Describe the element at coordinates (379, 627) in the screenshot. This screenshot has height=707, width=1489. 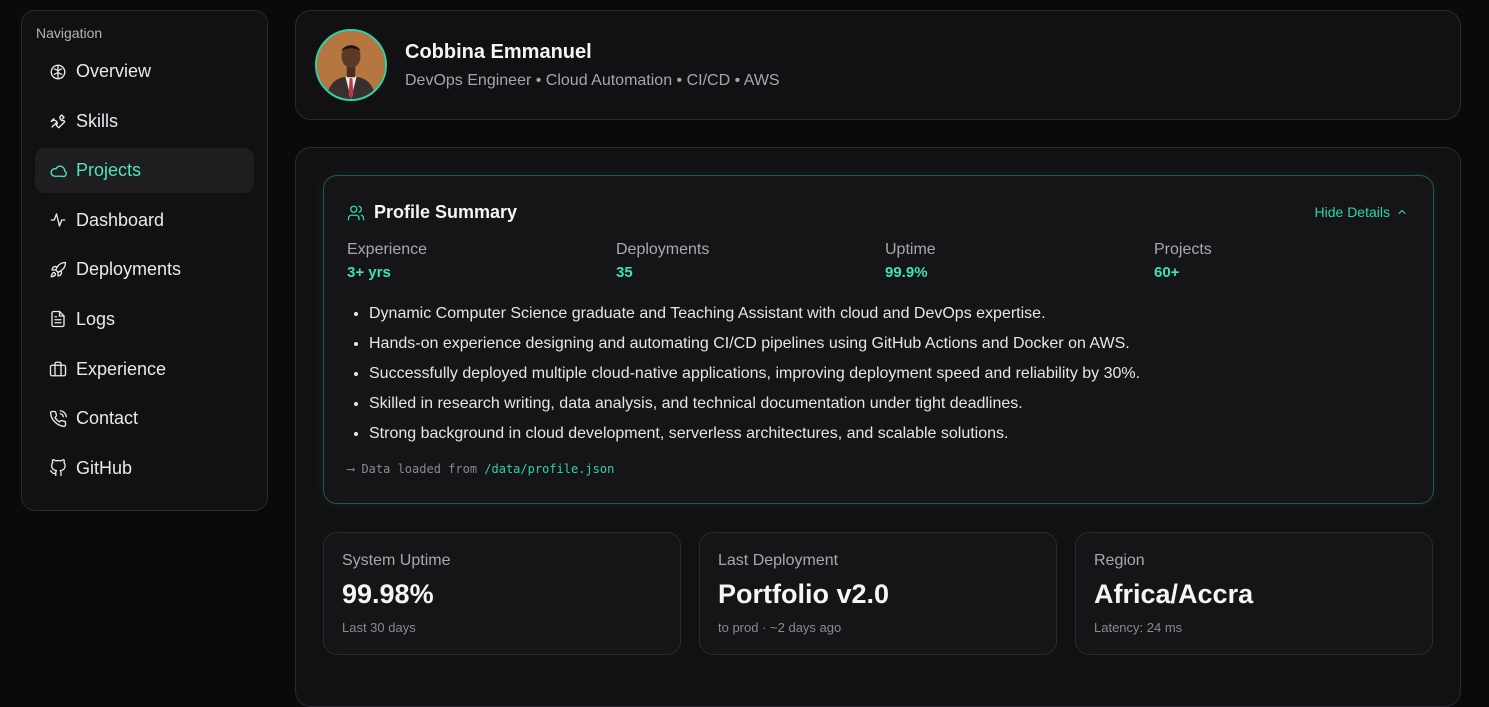
I see `metric-subtext: Last 30 days` at that location.